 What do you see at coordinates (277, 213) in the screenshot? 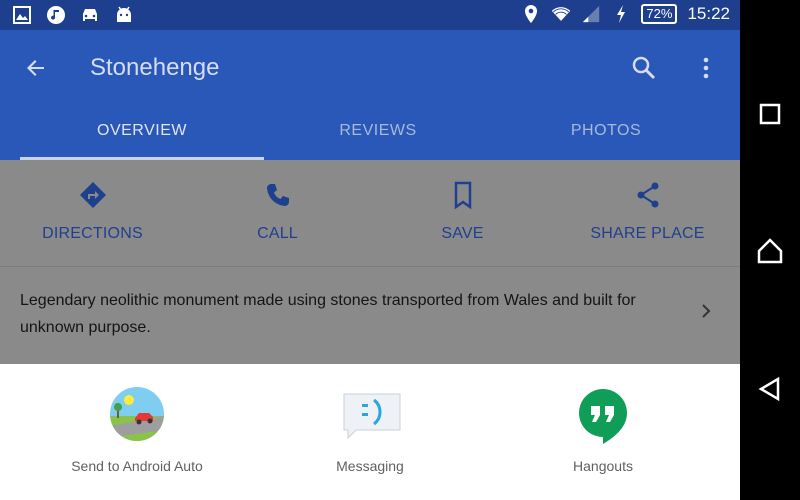
I see `call-button: CALL` at bounding box center [277, 213].